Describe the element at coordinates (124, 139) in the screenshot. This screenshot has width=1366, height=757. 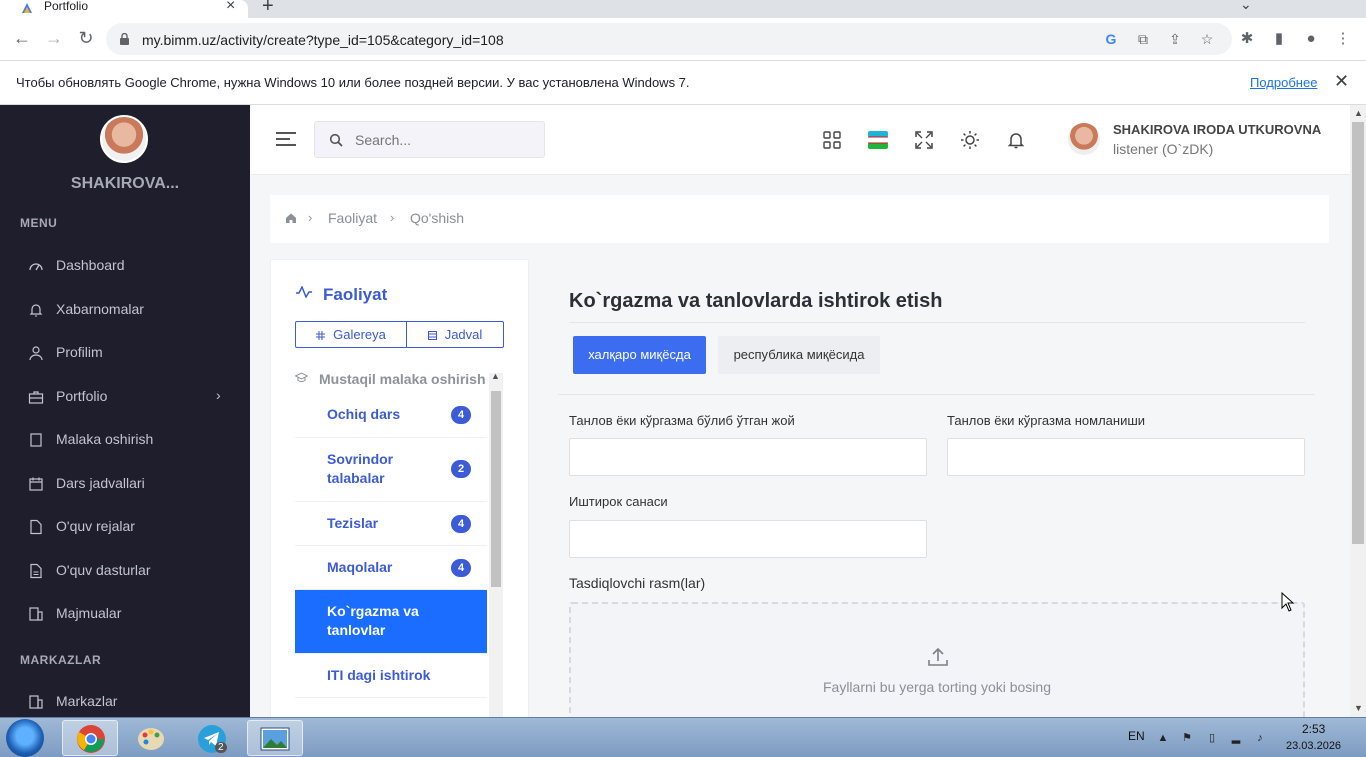
I see `sidebar-avatar` at that location.